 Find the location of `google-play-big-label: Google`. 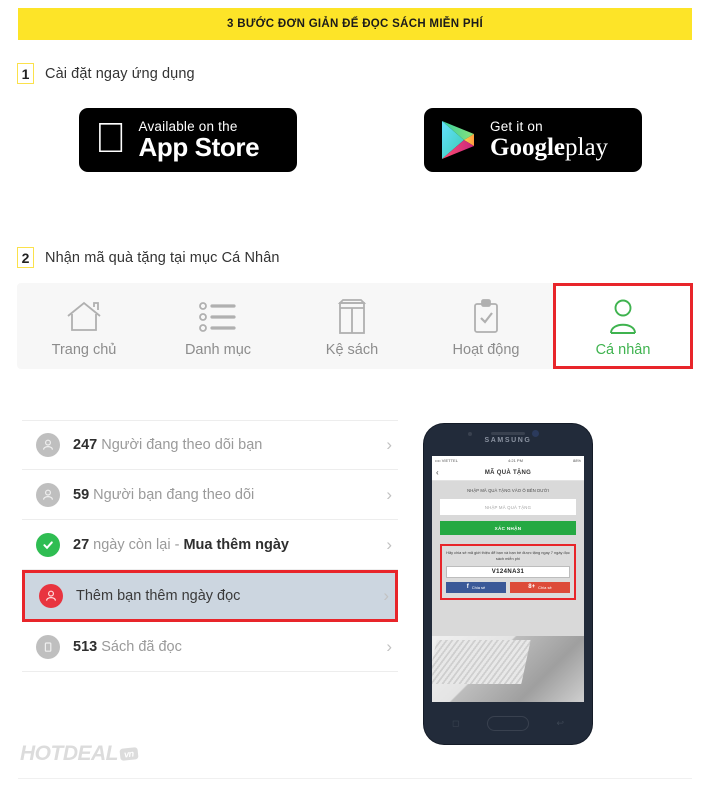

google-play-big-label: Google is located at coordinates (527, 147).